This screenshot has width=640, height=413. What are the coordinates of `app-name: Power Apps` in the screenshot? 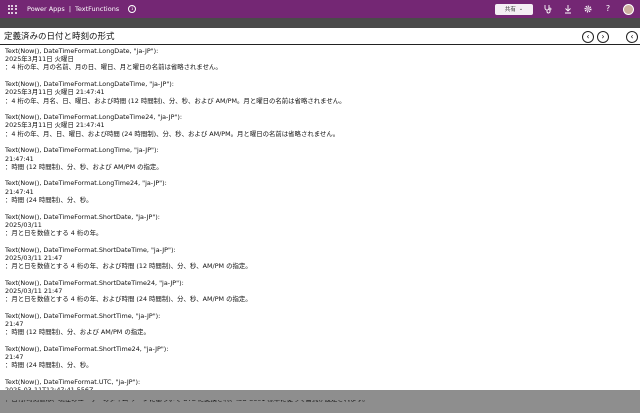 It's located at (46, 9).